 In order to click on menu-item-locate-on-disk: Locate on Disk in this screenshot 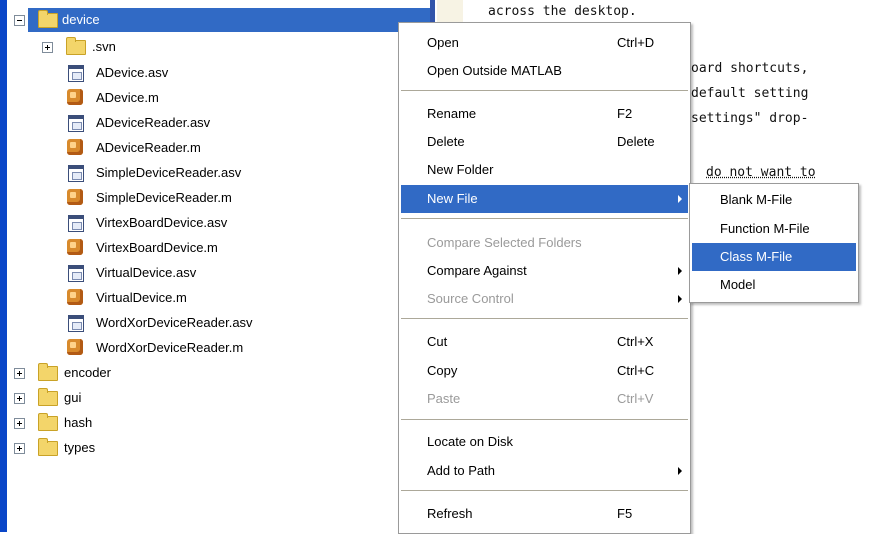, I will do `click(544, 442)`.